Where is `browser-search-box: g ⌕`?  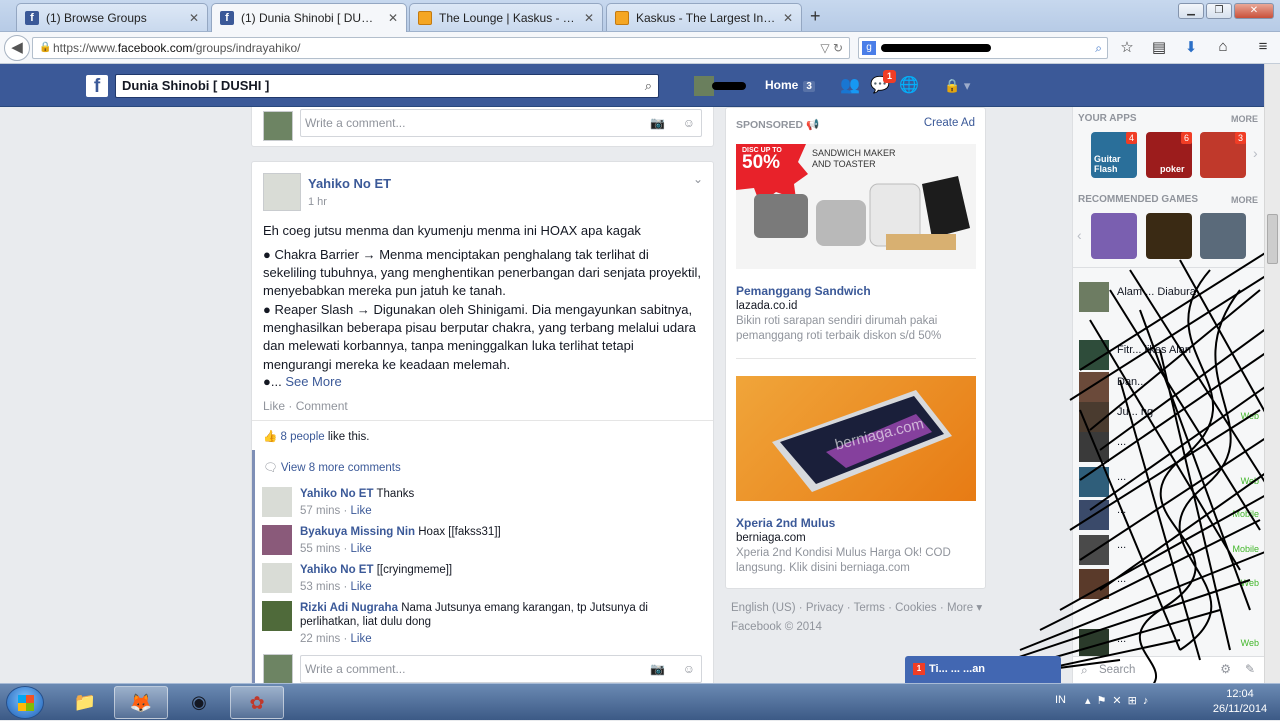
browser-search-box: g ⌕ is located at coordinates (983, 48).